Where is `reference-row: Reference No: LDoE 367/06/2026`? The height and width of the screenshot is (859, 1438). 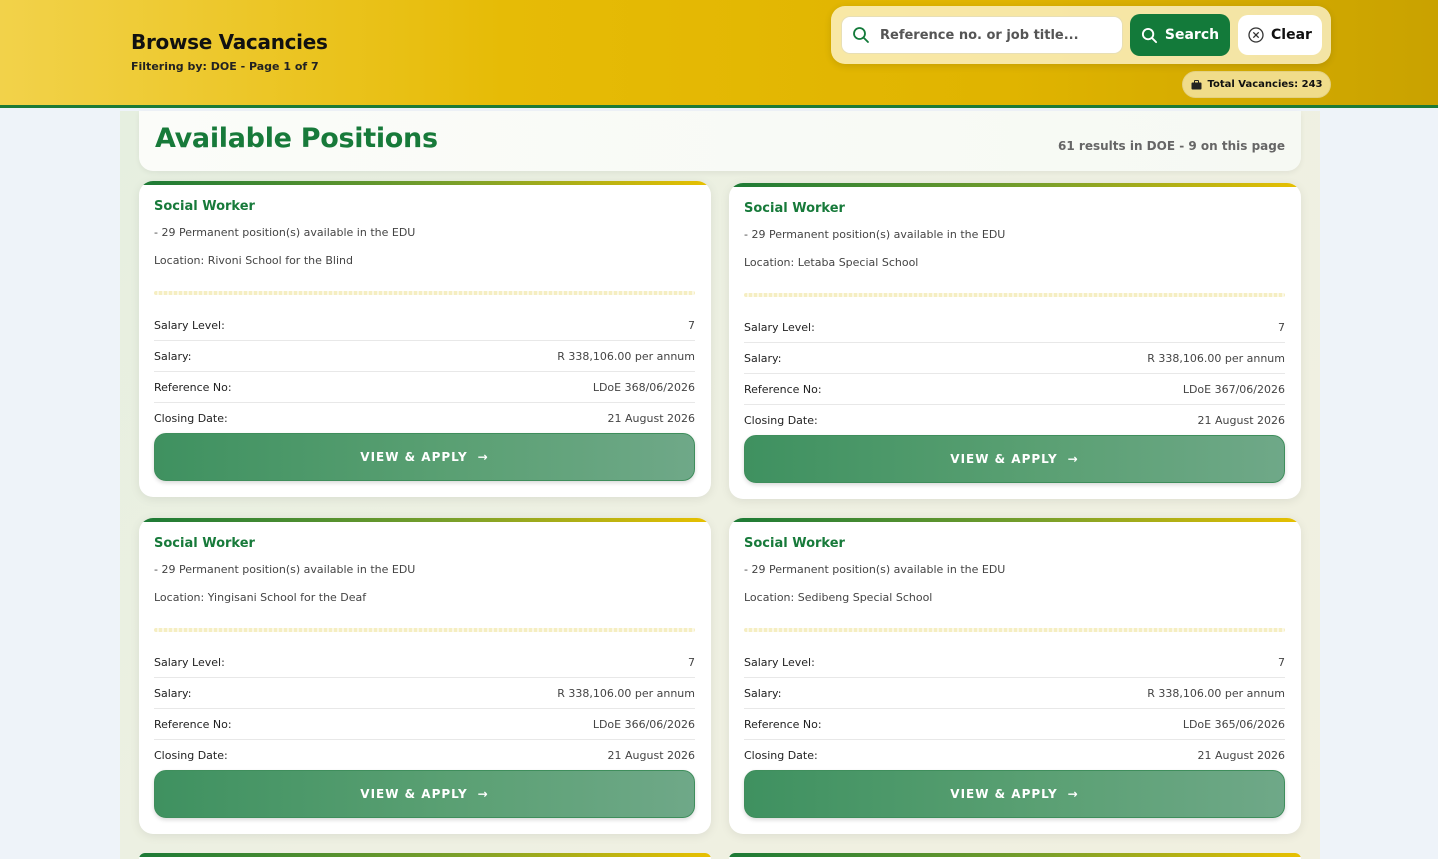
reference-row: Reference No: LDoE 367/06/2026 is located at coordinates (1014, 389).